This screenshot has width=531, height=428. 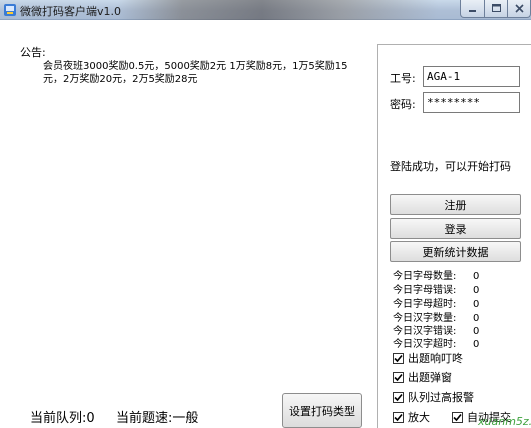 What do you see at coordinates (435, 358) in the screenshot?
I see `beep-label: 出题响叮咚` at bounding box center [435, 358].